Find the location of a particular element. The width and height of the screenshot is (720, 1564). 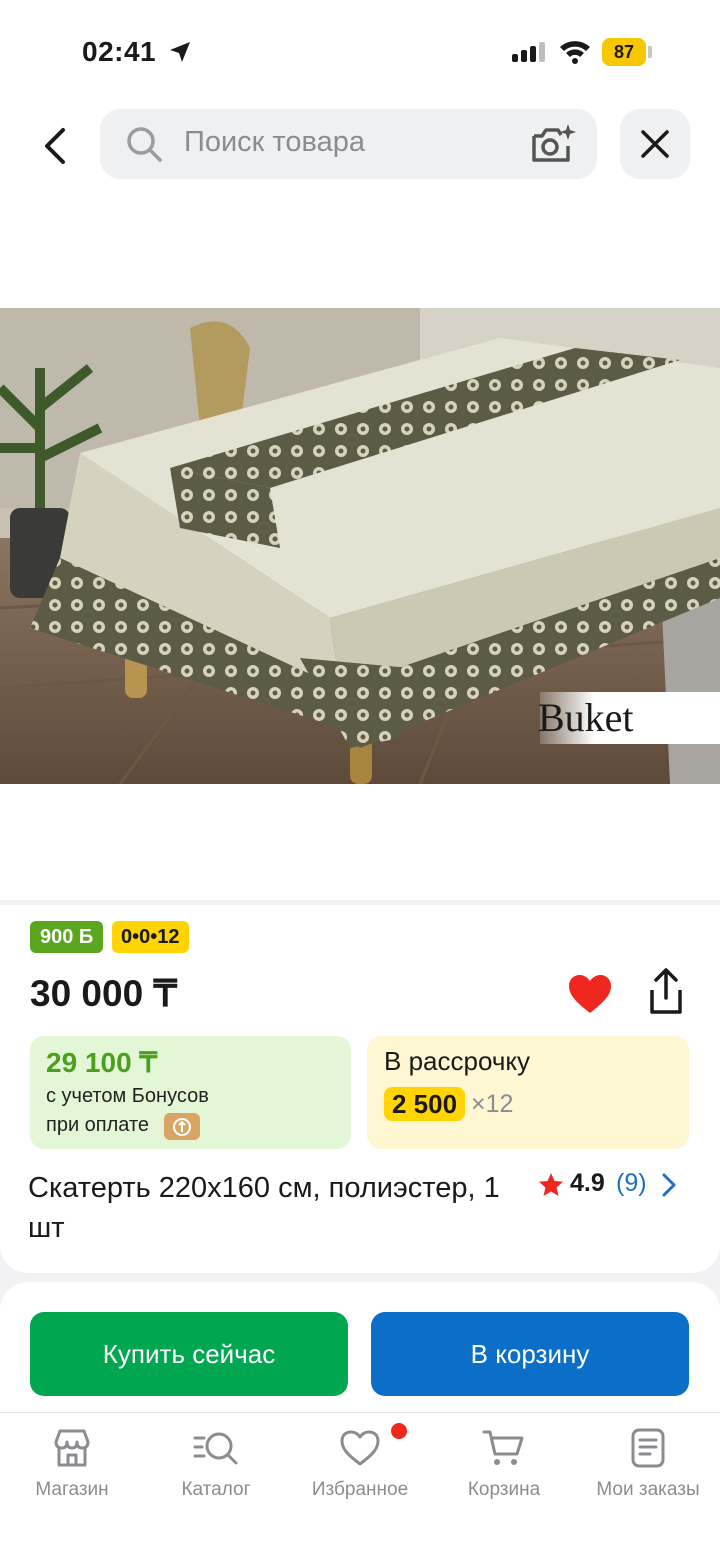

tabbar-divider is located at coordinates (360, 1412).